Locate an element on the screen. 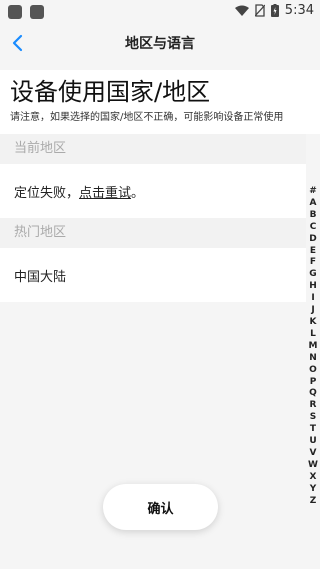 This screenshot has height=569, width=320. page-hint: 请注意，如果选择的国家/地区不正确，可能影响设备正常使用 is located at coordinates (147, 117).